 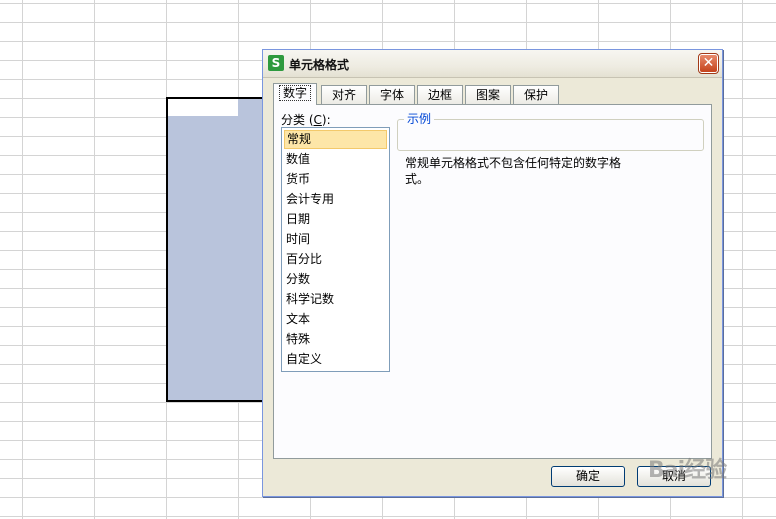 What do you see at coordinates (392, 94) in the screenshot?
I see `tab-font: 字体` at bounding box center [392, 94].